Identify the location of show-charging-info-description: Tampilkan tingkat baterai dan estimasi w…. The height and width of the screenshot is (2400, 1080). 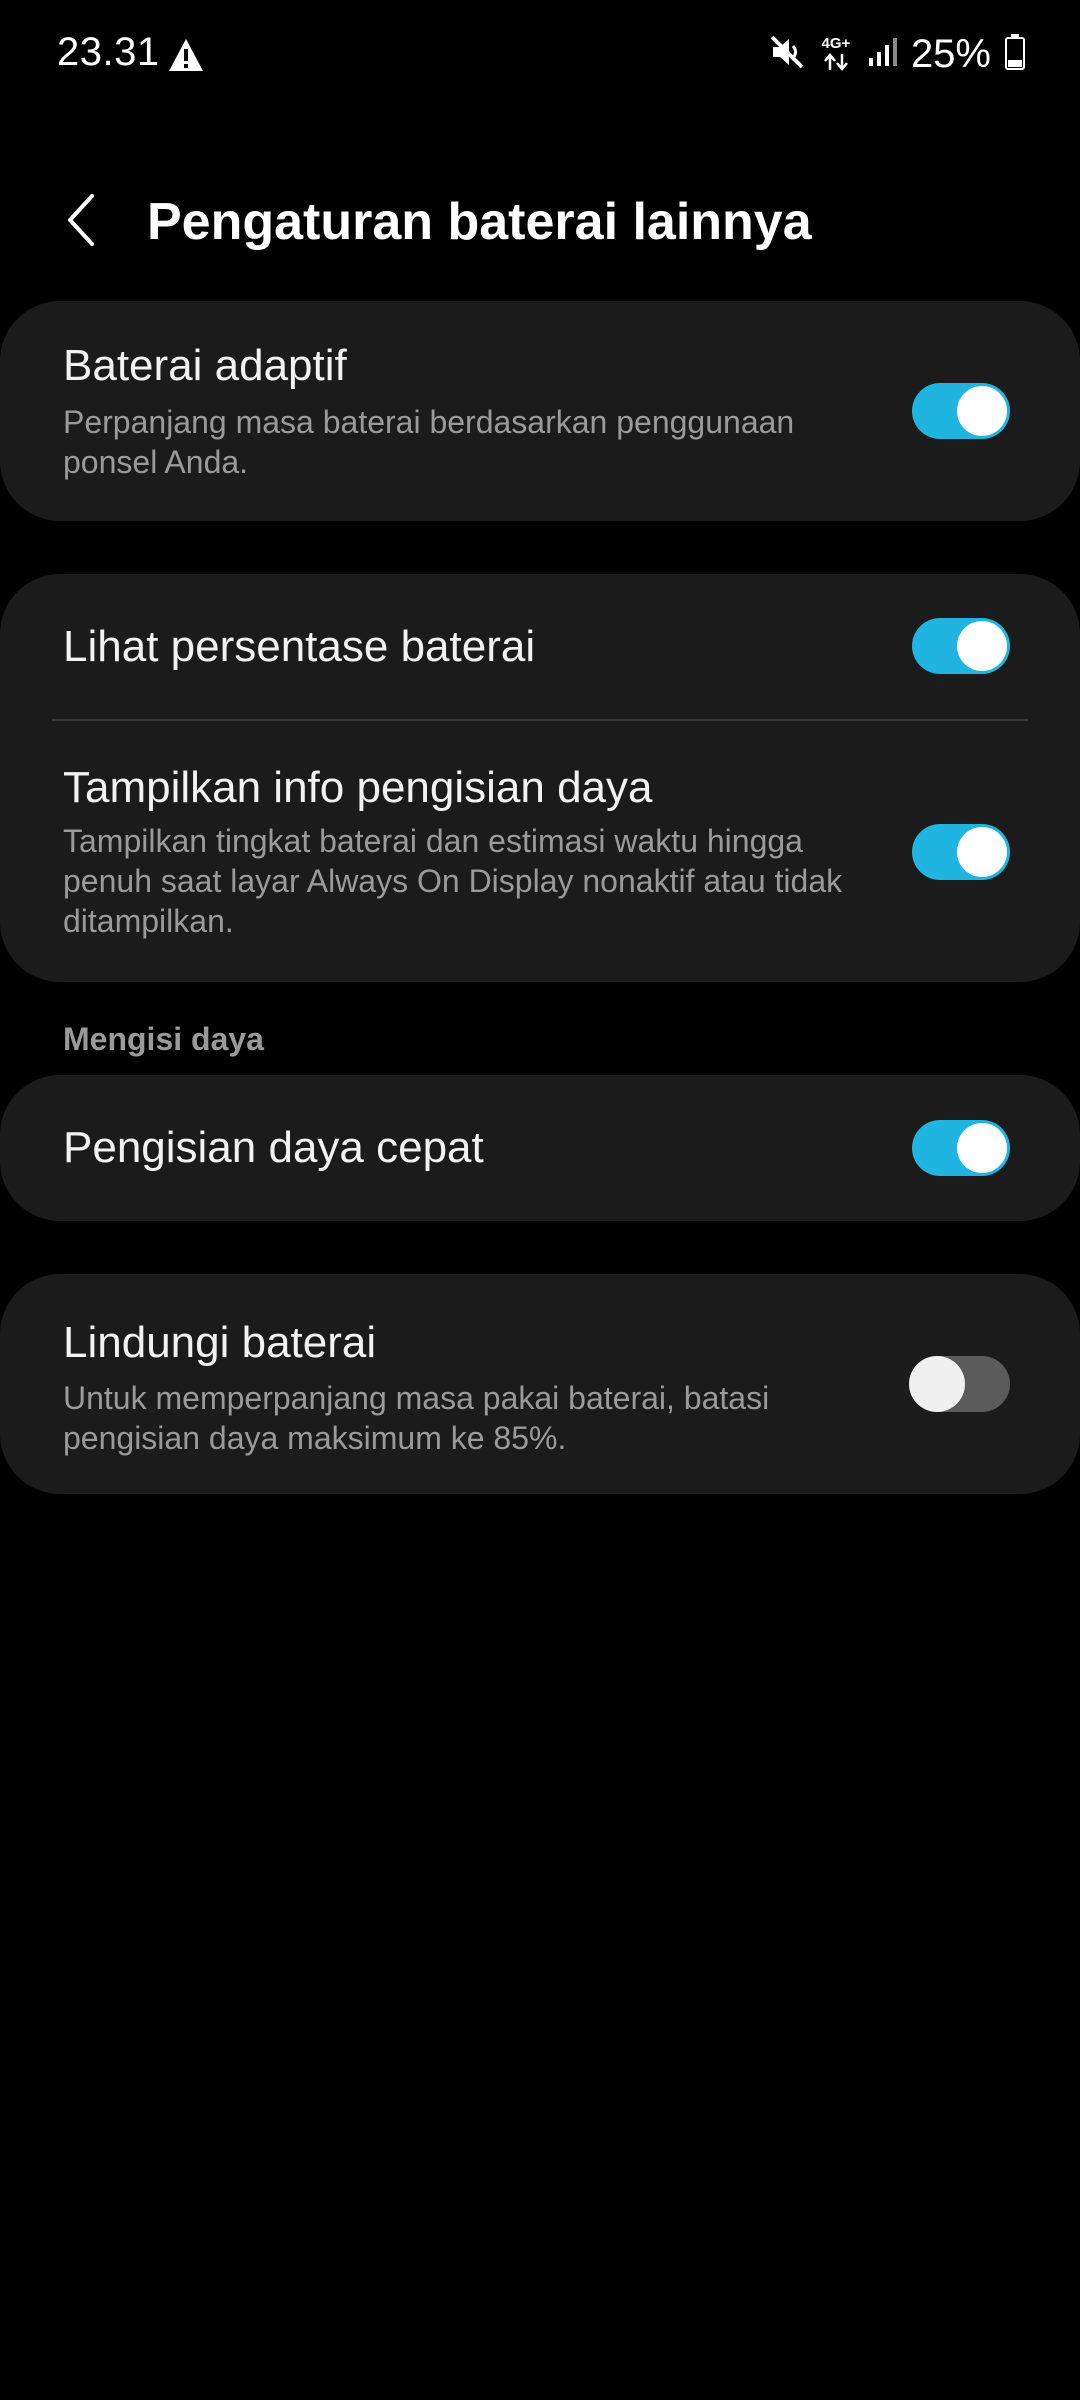
(453, 881).